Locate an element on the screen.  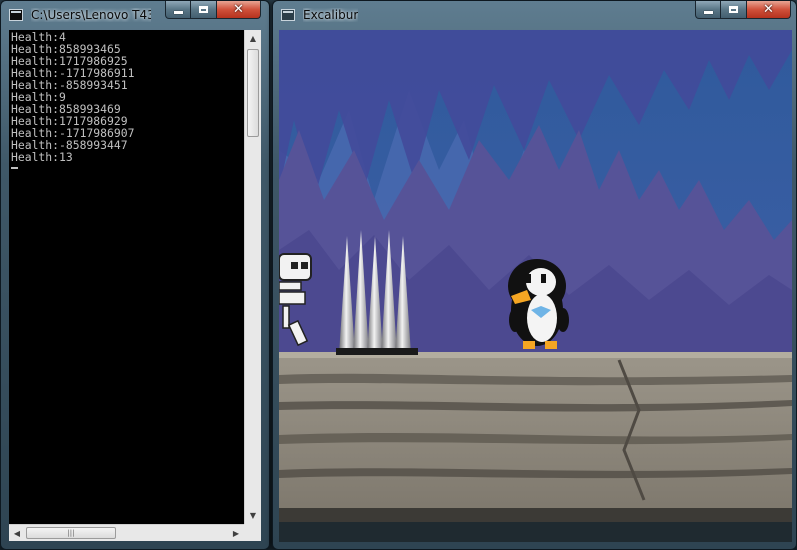
game-maximize-button is located at coordinates (734, 10).